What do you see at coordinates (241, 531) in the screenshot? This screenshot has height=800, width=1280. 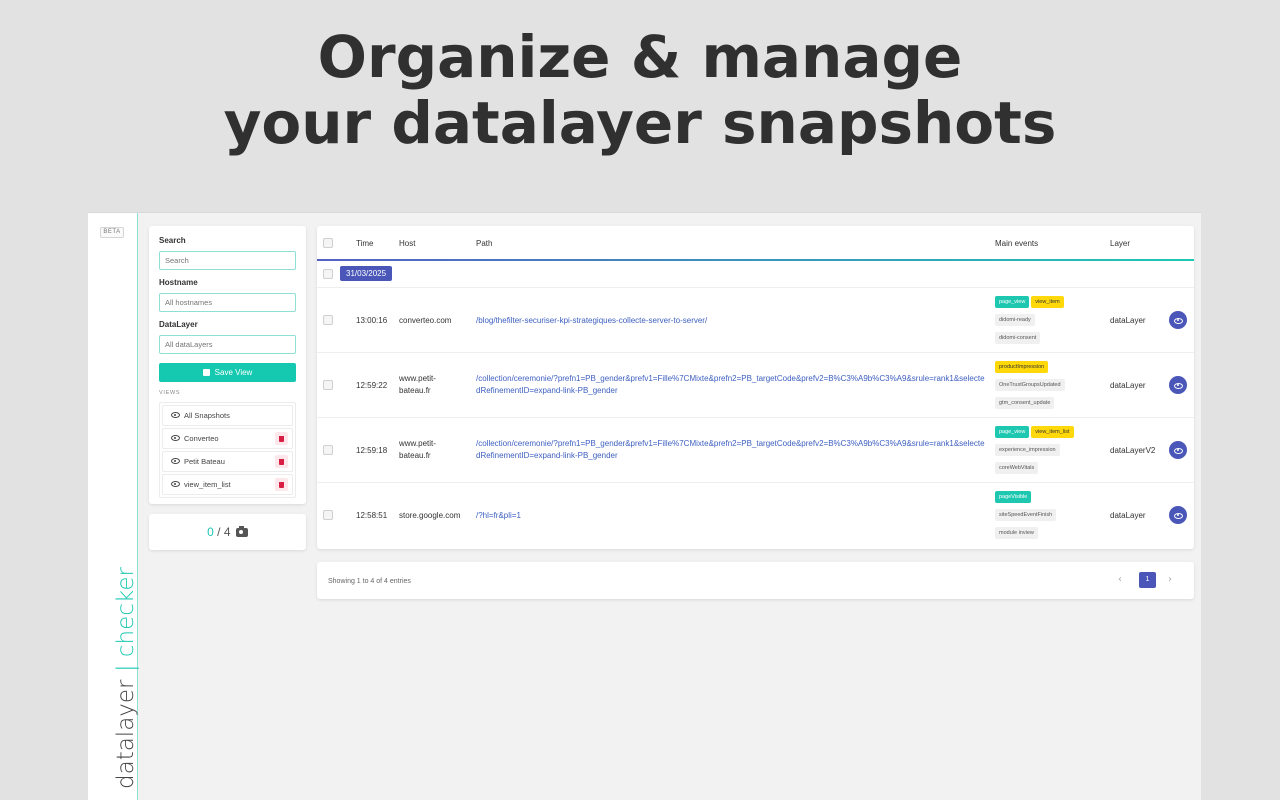 I see `camera-icon` at bounding box center [241, 531].